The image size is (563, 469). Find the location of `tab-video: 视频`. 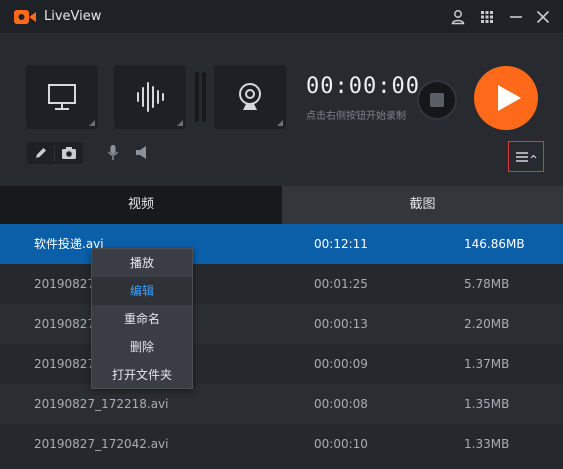

tab-video: 视频 is located at coordinates (141, 205).